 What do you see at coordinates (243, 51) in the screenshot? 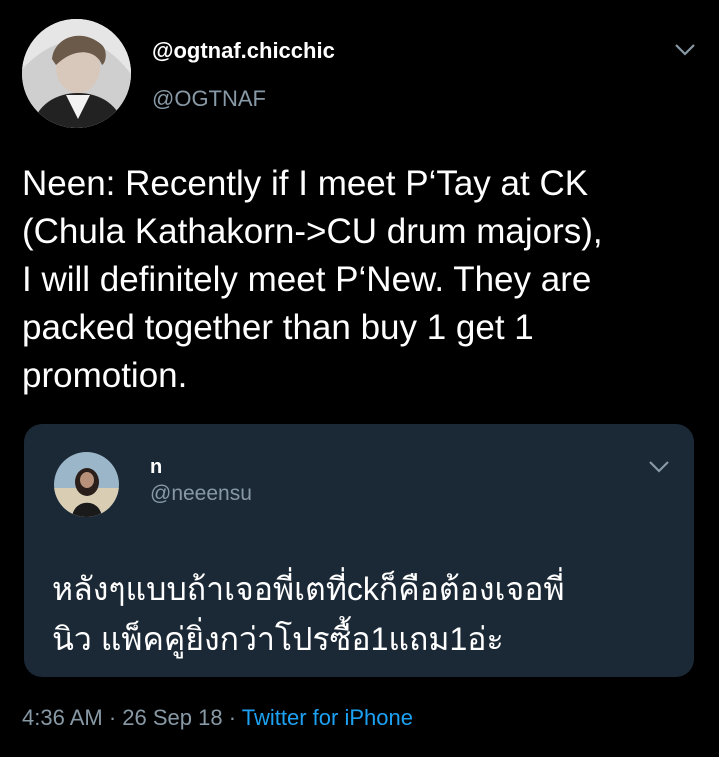
I see `author-display-name: @ogtnaf.chicchic` at bounding box center [243, 51].